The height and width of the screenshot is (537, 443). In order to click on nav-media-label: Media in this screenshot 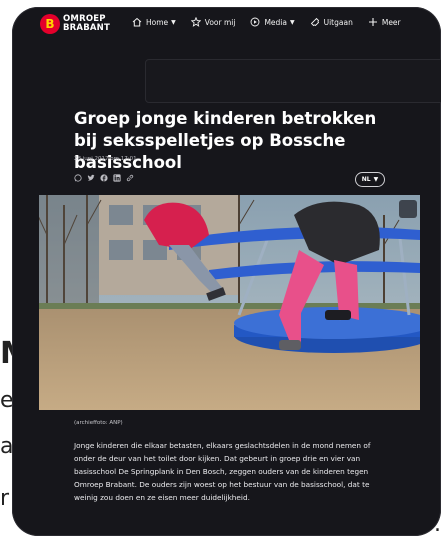, I will do `click(275, 22)`.